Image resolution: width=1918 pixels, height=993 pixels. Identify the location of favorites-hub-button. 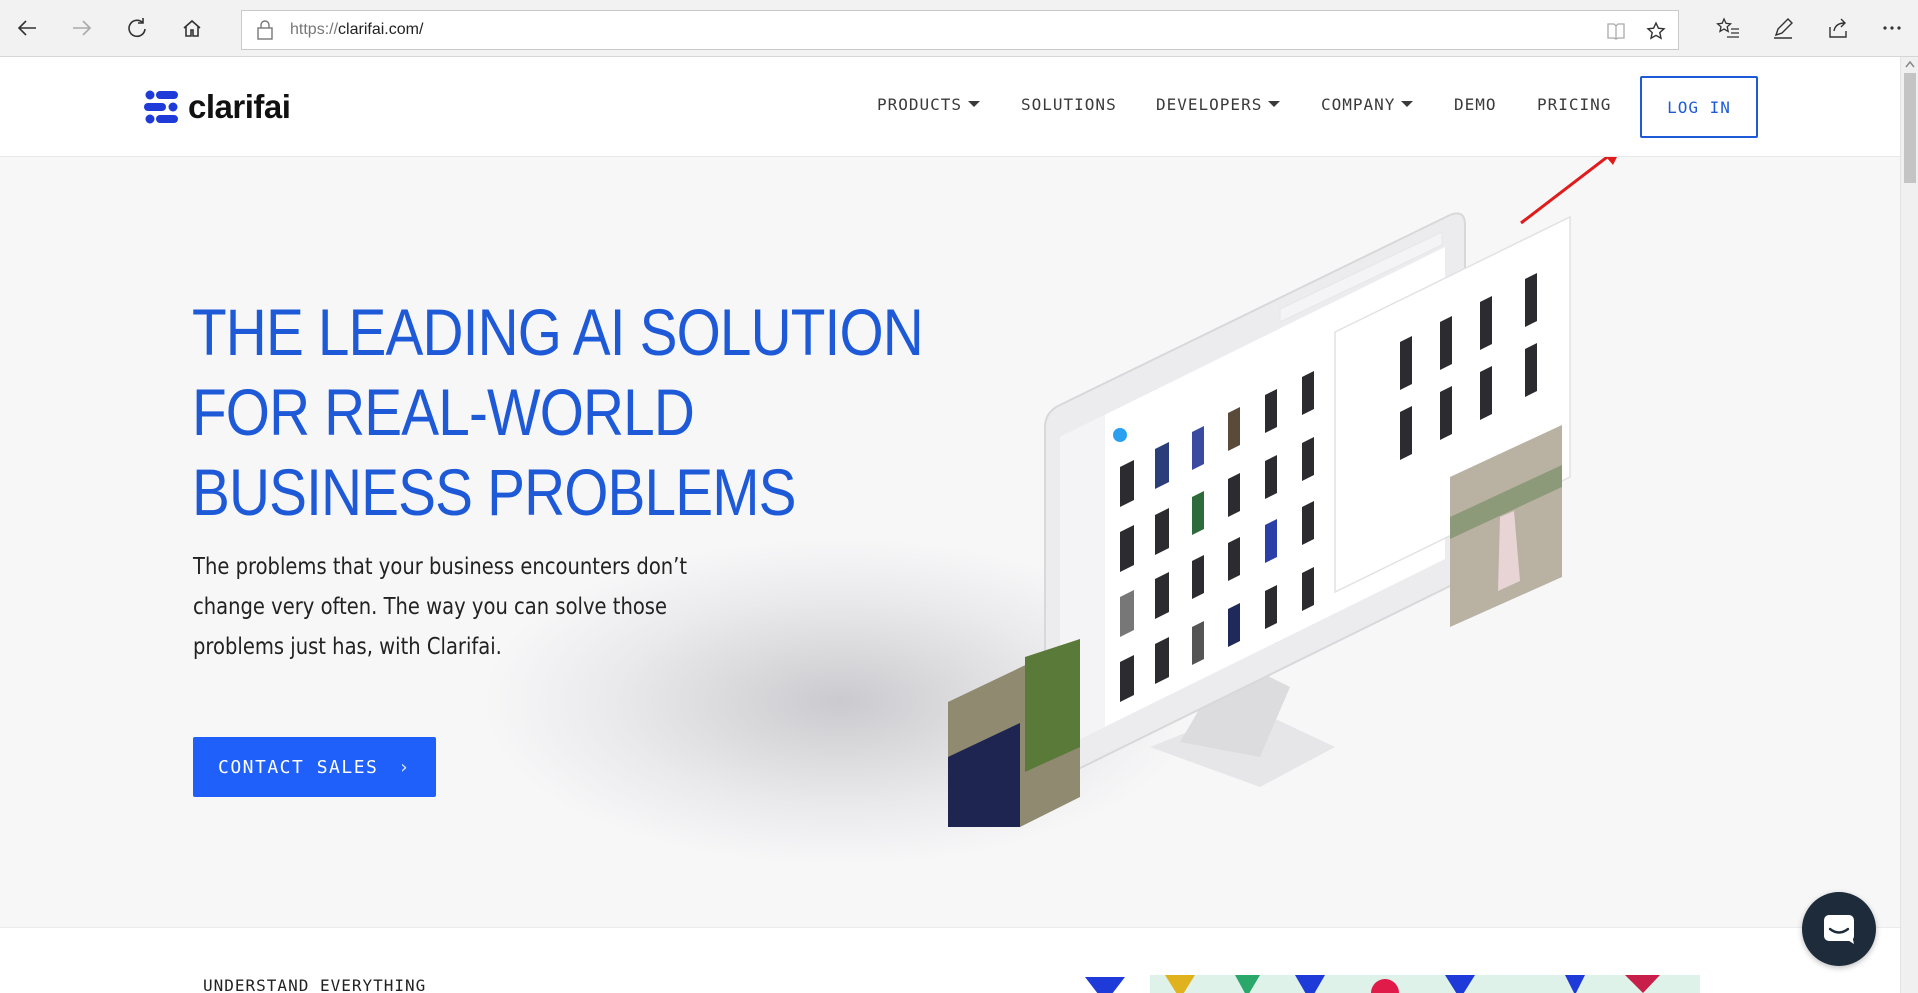
(1728, 28).